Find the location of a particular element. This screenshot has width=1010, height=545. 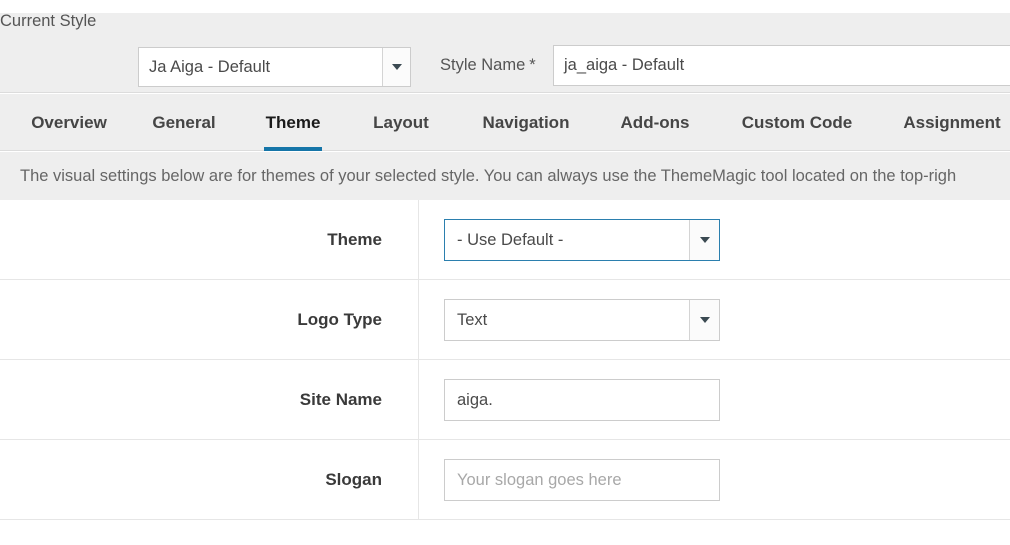

current-style-select-value: Ja Aiga - Default is located at coordinates (210, 66).